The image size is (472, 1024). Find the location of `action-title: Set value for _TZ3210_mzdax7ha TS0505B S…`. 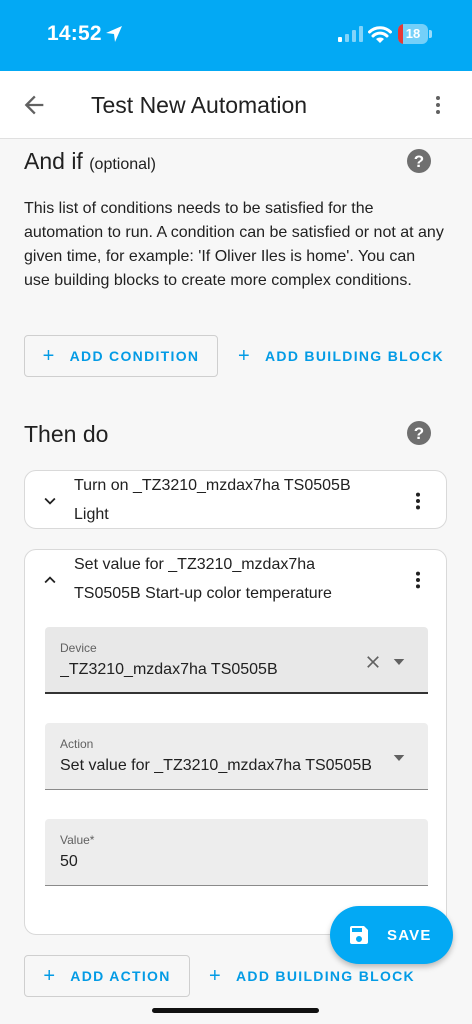

action-title: Set value for _TZ3210_mzdax7ha TS0505B S… is located at coordinates (229, 579).